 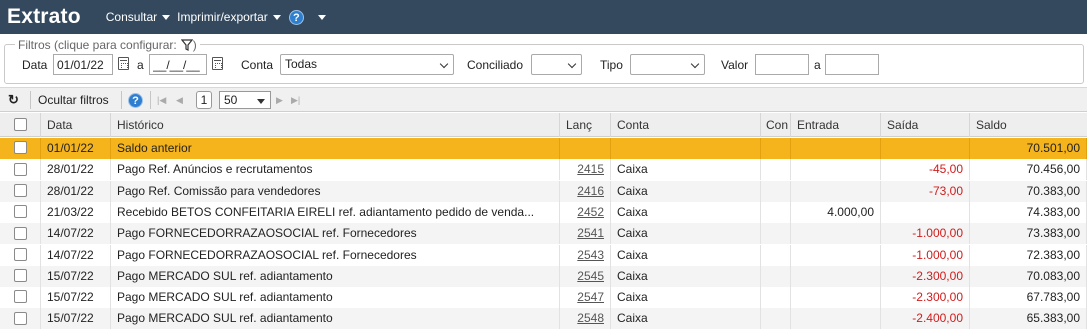 What do you see at coordinates (556, 64) in the screenshot?
I see `conciliado-select` at bounding box center [556, 64].